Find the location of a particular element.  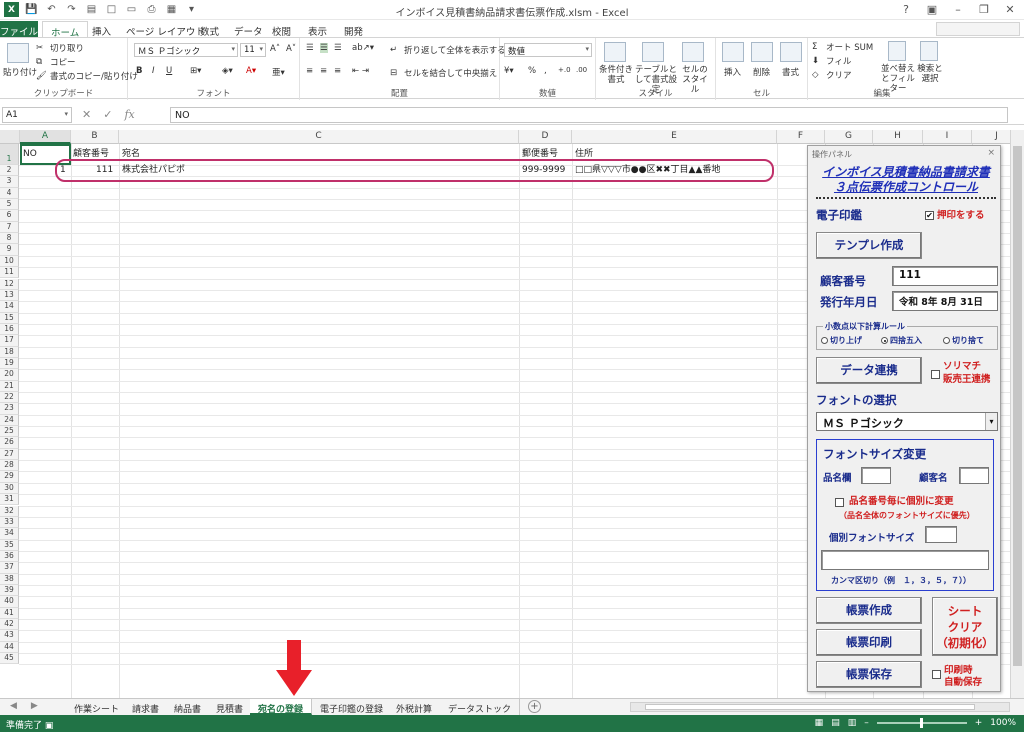

row-header: 41 is located at coordinates (9, 613).